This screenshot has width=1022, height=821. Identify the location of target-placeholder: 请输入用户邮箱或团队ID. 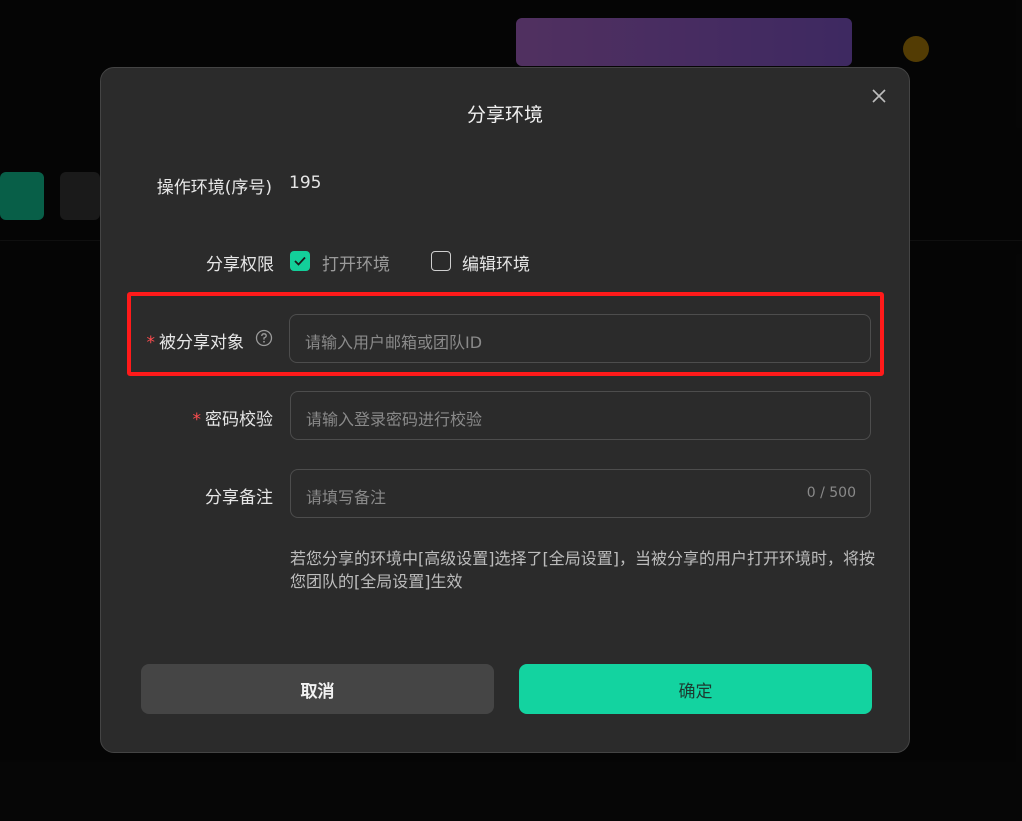
(394, 342).